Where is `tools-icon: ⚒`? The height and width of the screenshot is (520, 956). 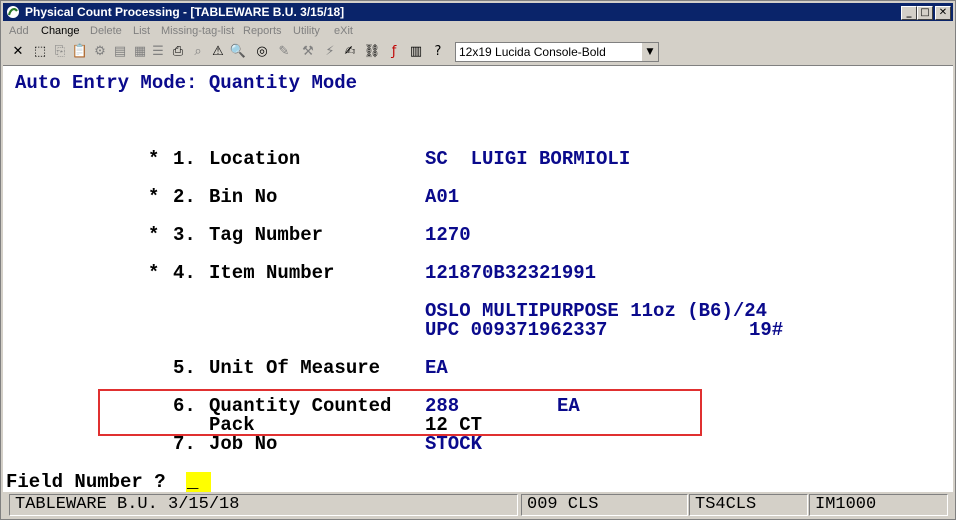
tools-icon: ⚒ is located at coordinates (308, 52).